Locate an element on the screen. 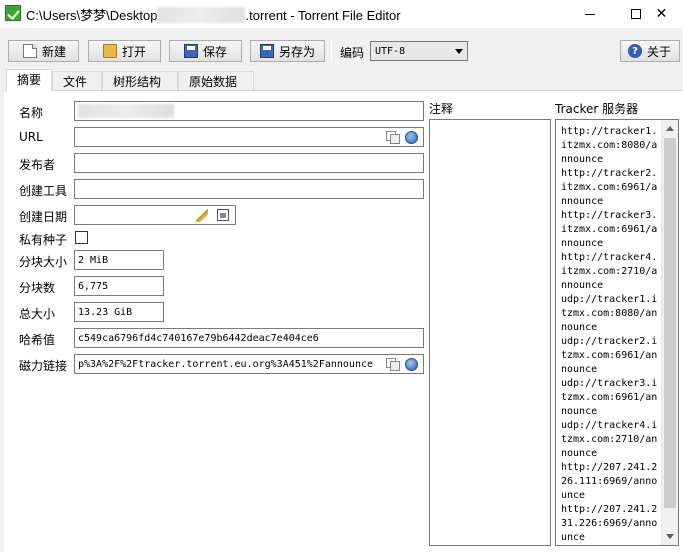 This screenshot has width=683, height=552. save-icon is located at coordinates (191, 51).